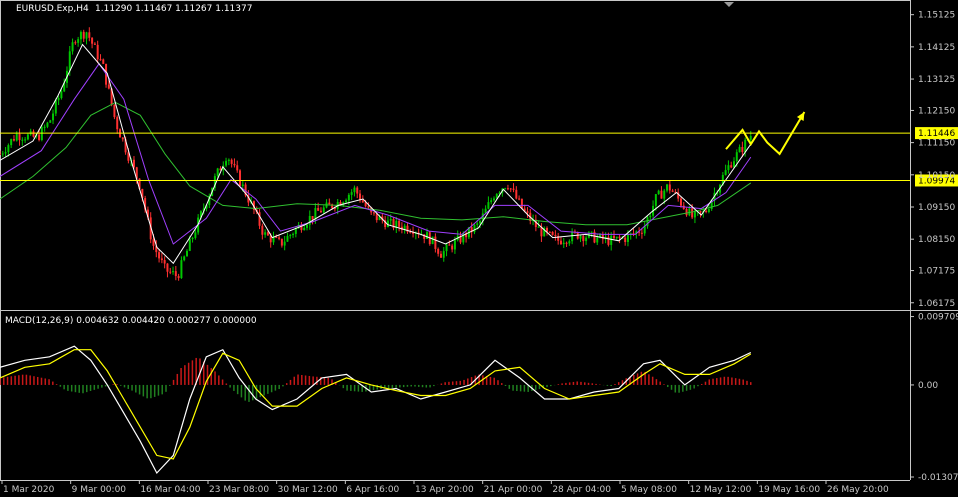 This screenshot has width=958, height=497. I want to click on price-tick-label: 1.06175, so click(936, 304).